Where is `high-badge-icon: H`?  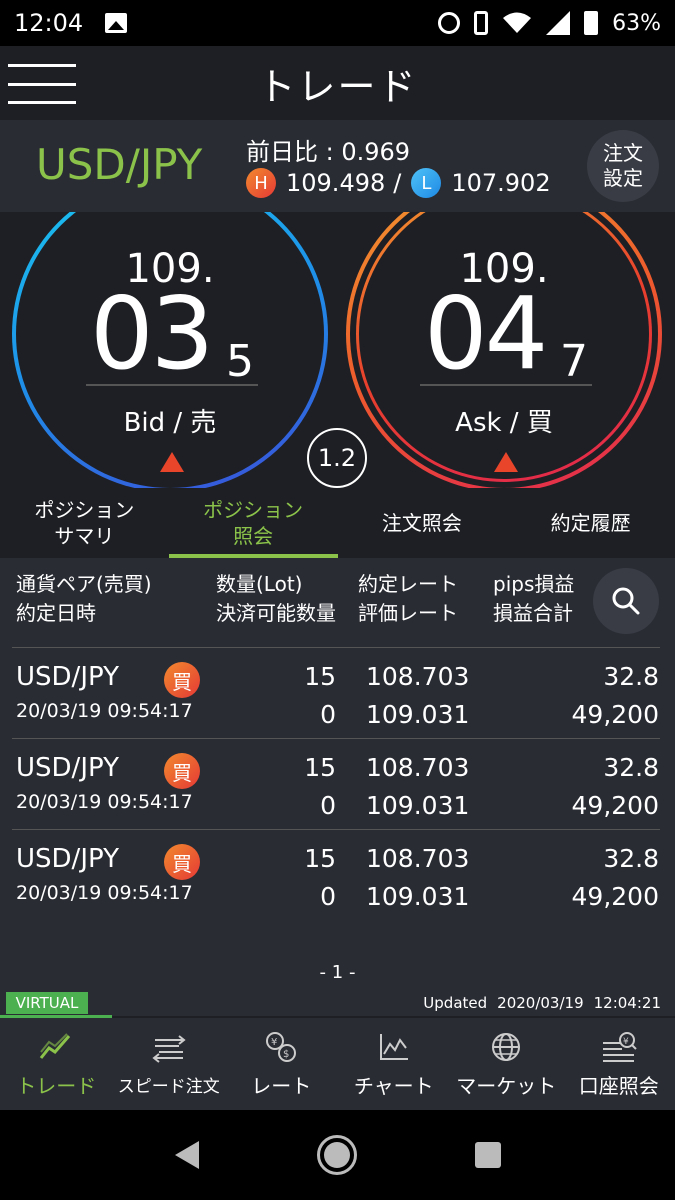
high-badge-icon: H is located at coordinates (261, 183).